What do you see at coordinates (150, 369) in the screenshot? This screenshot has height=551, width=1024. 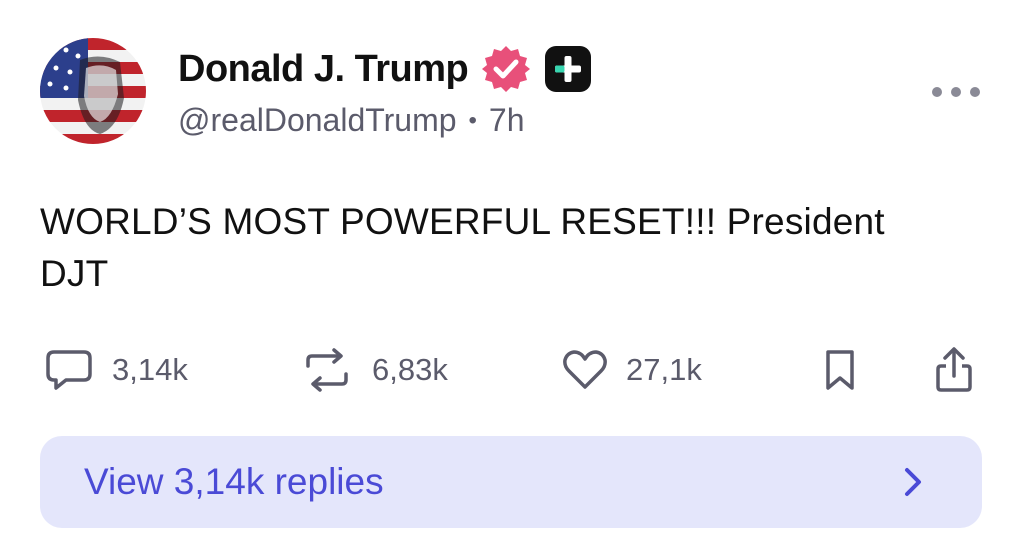 I see `reply-count: 3,14k` at bounding box center [150, 369].